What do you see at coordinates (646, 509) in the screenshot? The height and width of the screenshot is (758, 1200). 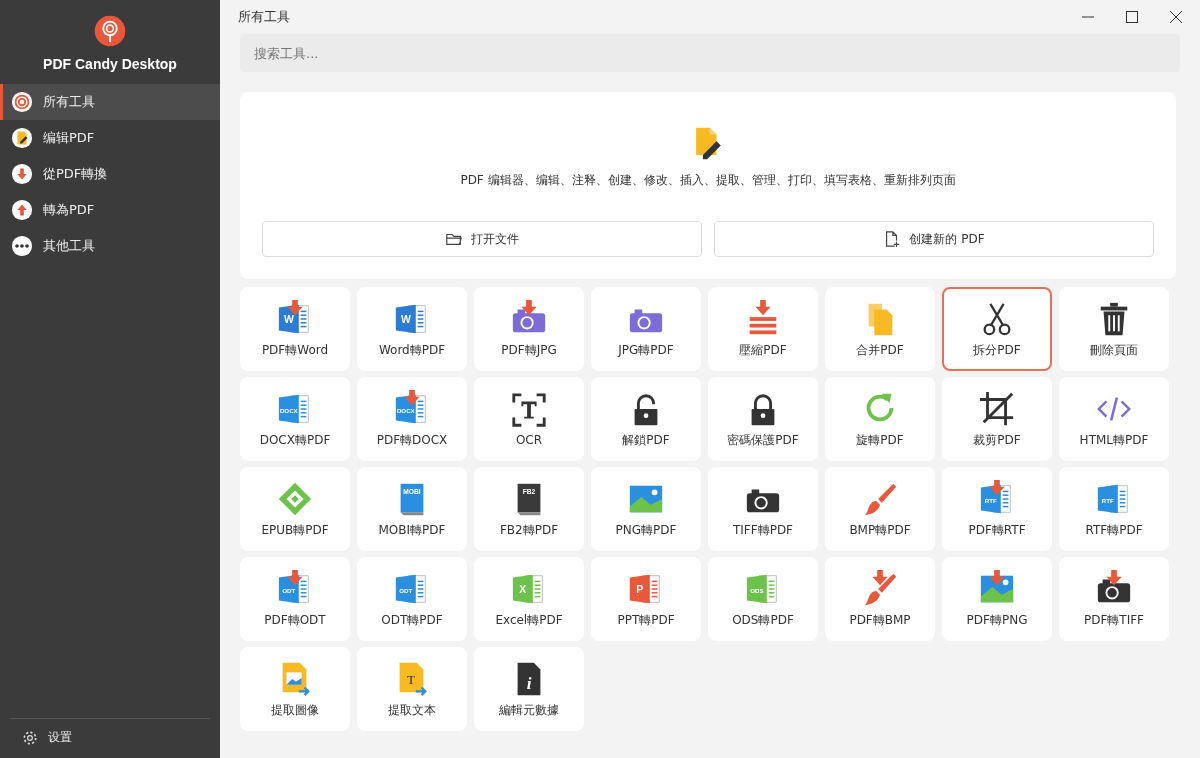 I see `tool-tile: PNG轉PDF` at bounding box center [646, 509].